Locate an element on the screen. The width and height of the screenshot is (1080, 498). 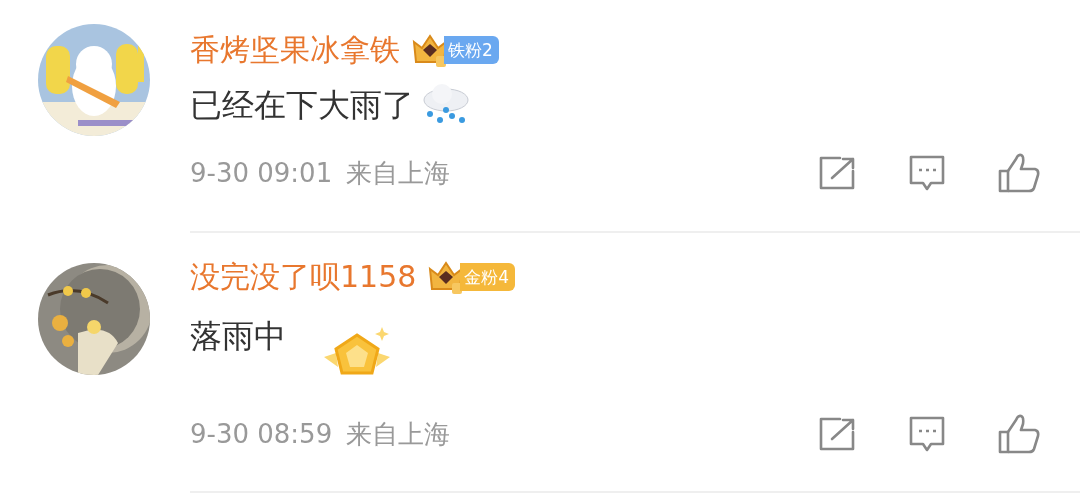
fan-badge: 铁粉2 is located at coordinates (471, 50).